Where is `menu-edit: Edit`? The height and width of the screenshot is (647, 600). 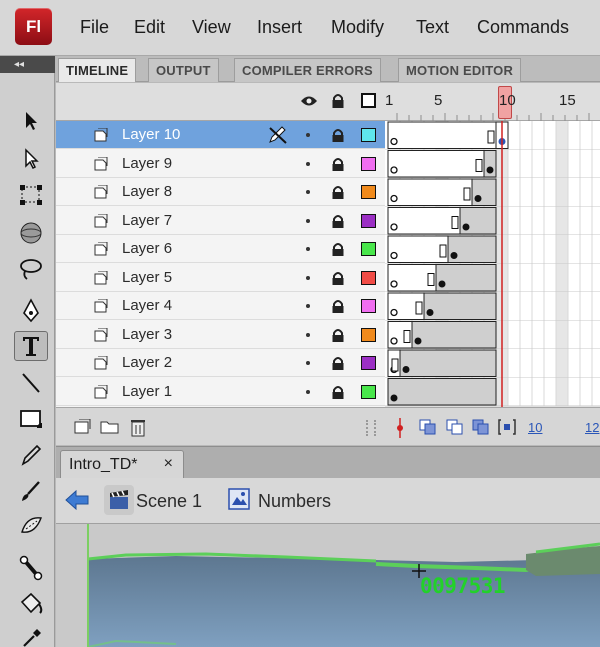 menu-edit: Edit is located at coordinates (149, 27).